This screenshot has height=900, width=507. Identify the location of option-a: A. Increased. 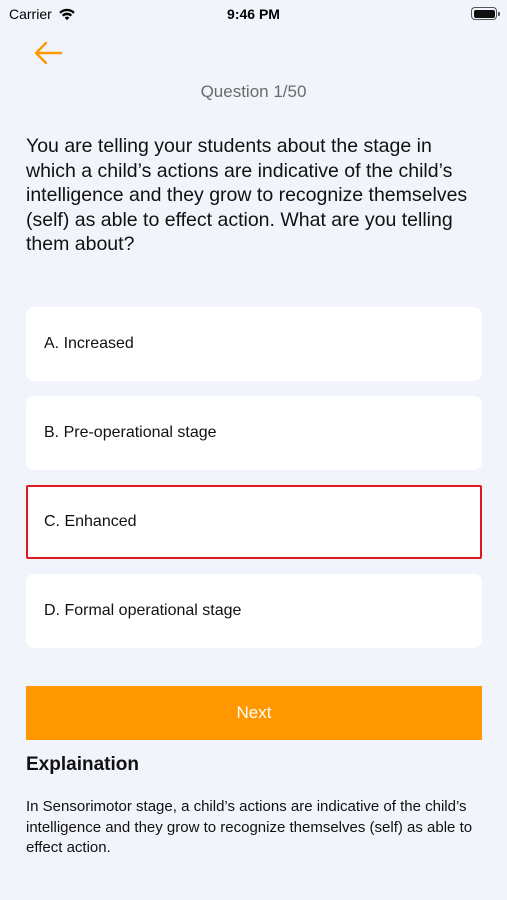
(254, 344).